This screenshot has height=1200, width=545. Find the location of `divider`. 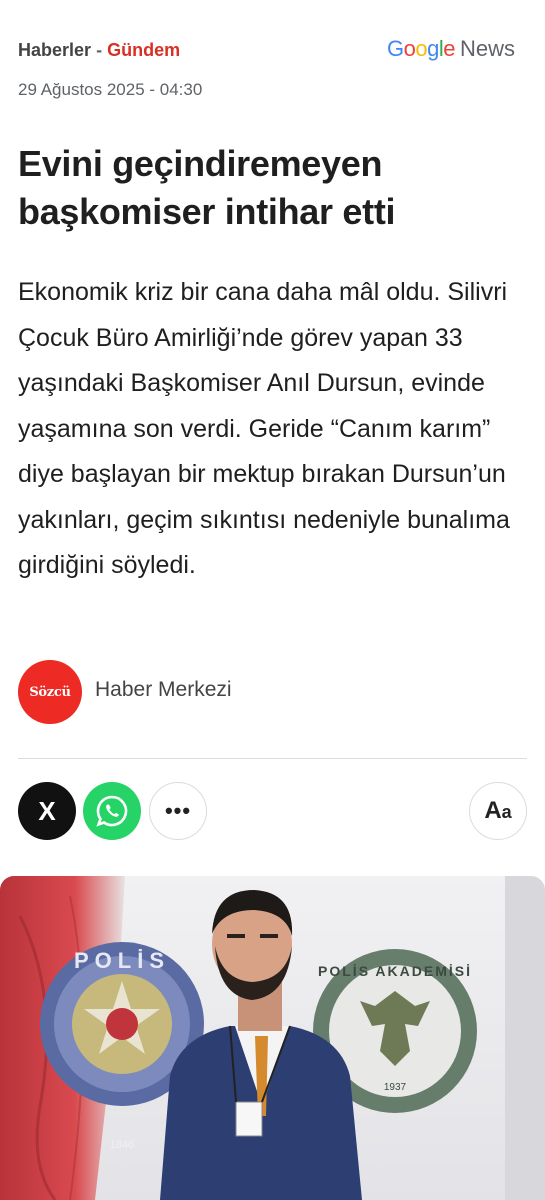

divider is located at coordinates (272, 758).